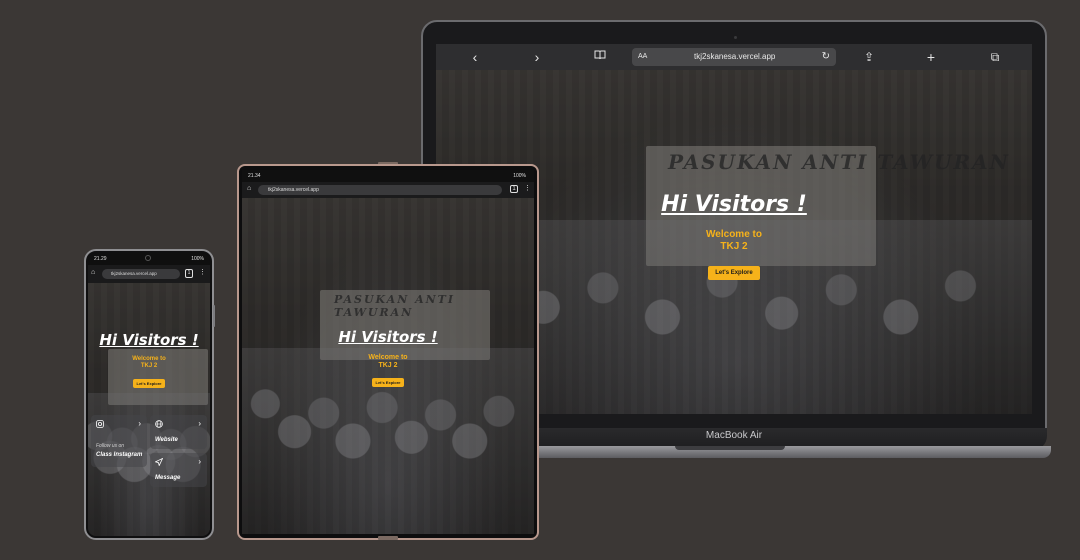 The width and height of the screenshot is (1080, 560). What do you see at coordinates (100, 425) in the screenshot?
I see `instagram-icon` at bounding box center [100, 425].